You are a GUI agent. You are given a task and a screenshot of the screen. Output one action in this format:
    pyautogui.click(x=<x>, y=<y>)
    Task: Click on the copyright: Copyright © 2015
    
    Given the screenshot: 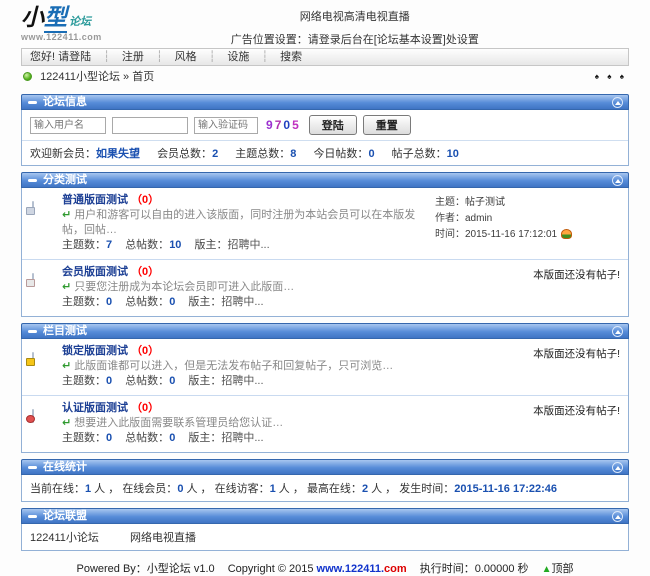 What is the action you would take?
    pyautogui.click(x=270, y=569)
    